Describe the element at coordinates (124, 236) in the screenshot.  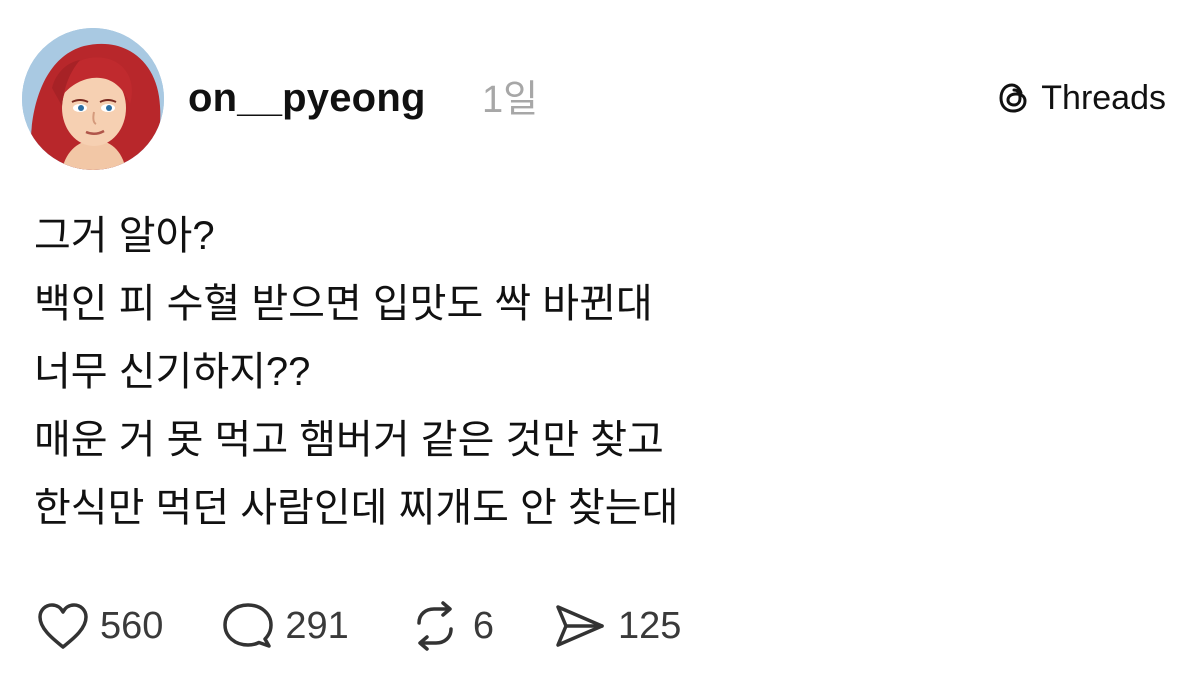
I see `post-line: 그거 알아?` at that location.